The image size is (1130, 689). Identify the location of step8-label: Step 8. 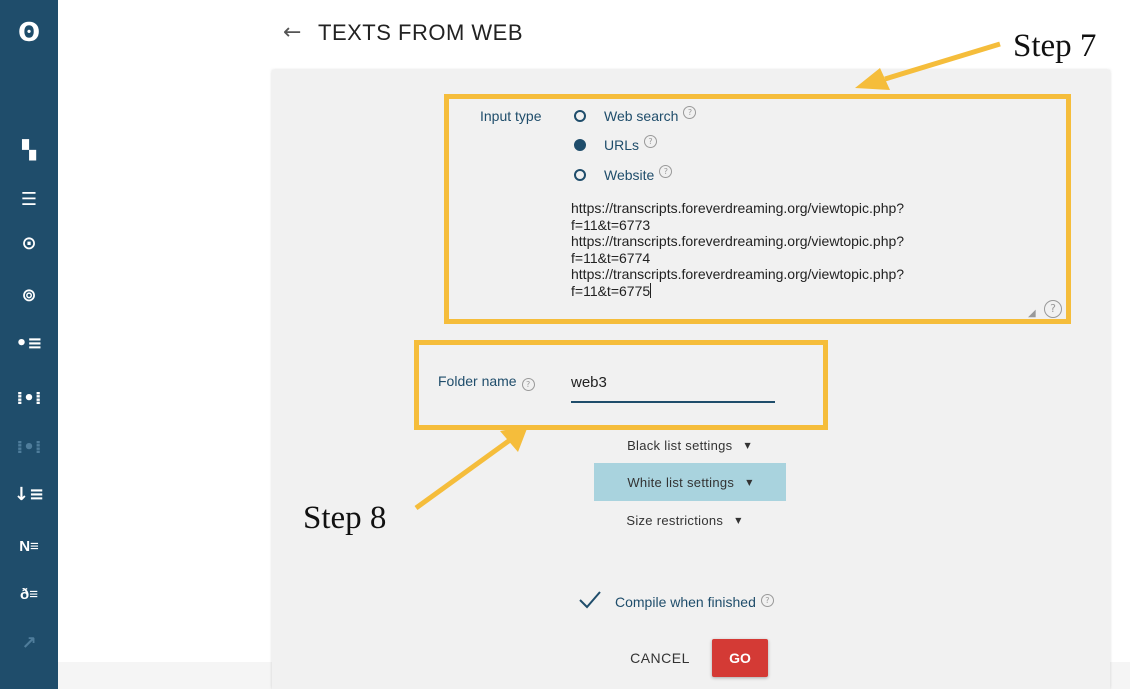
(345, 518).